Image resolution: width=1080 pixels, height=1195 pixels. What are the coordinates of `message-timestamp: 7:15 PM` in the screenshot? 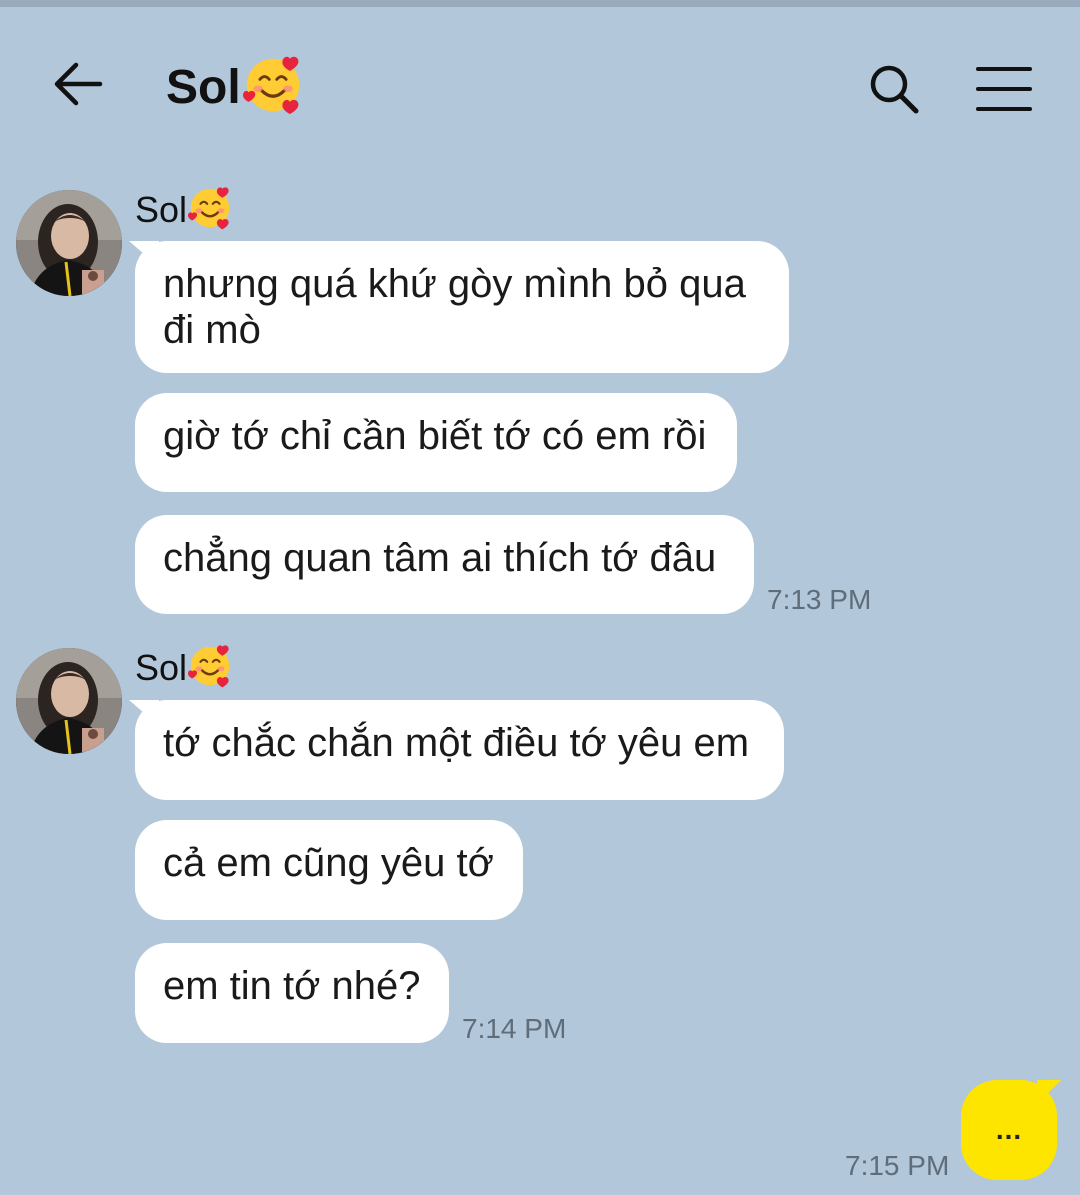 It's located at (897, 1165).